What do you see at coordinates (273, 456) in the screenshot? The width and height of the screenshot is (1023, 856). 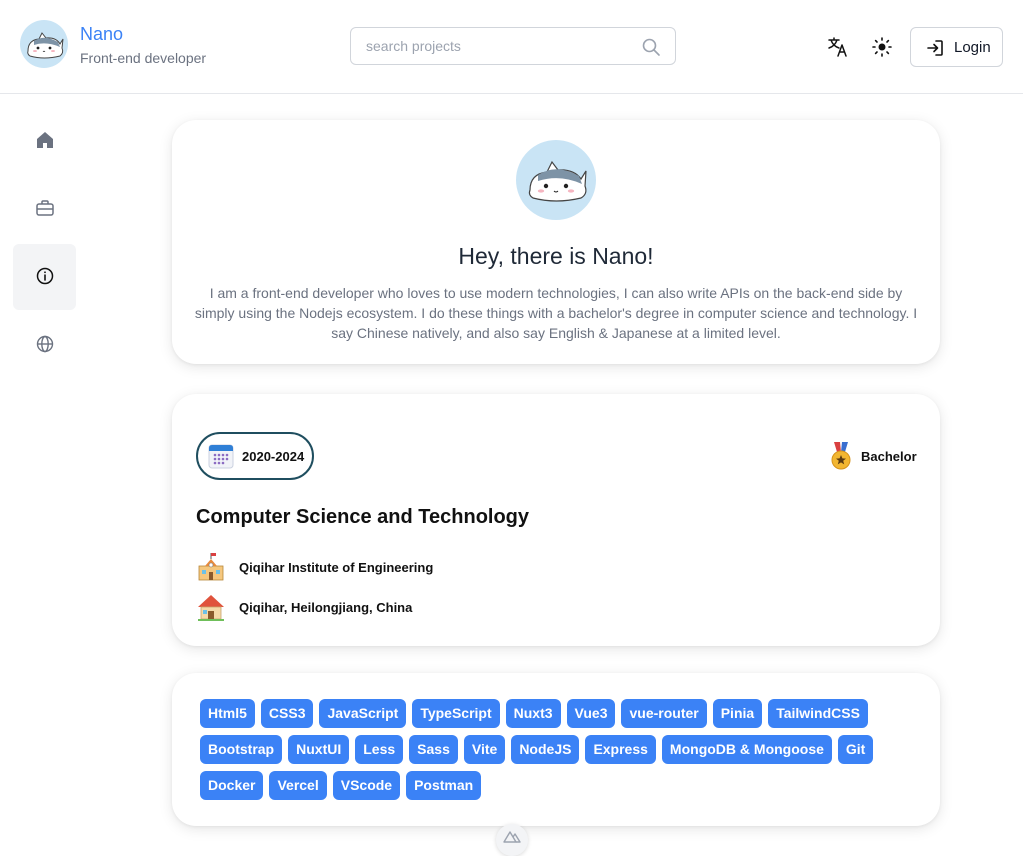 I see `period-text: 2020-2024` at bounding box center [273, 456].